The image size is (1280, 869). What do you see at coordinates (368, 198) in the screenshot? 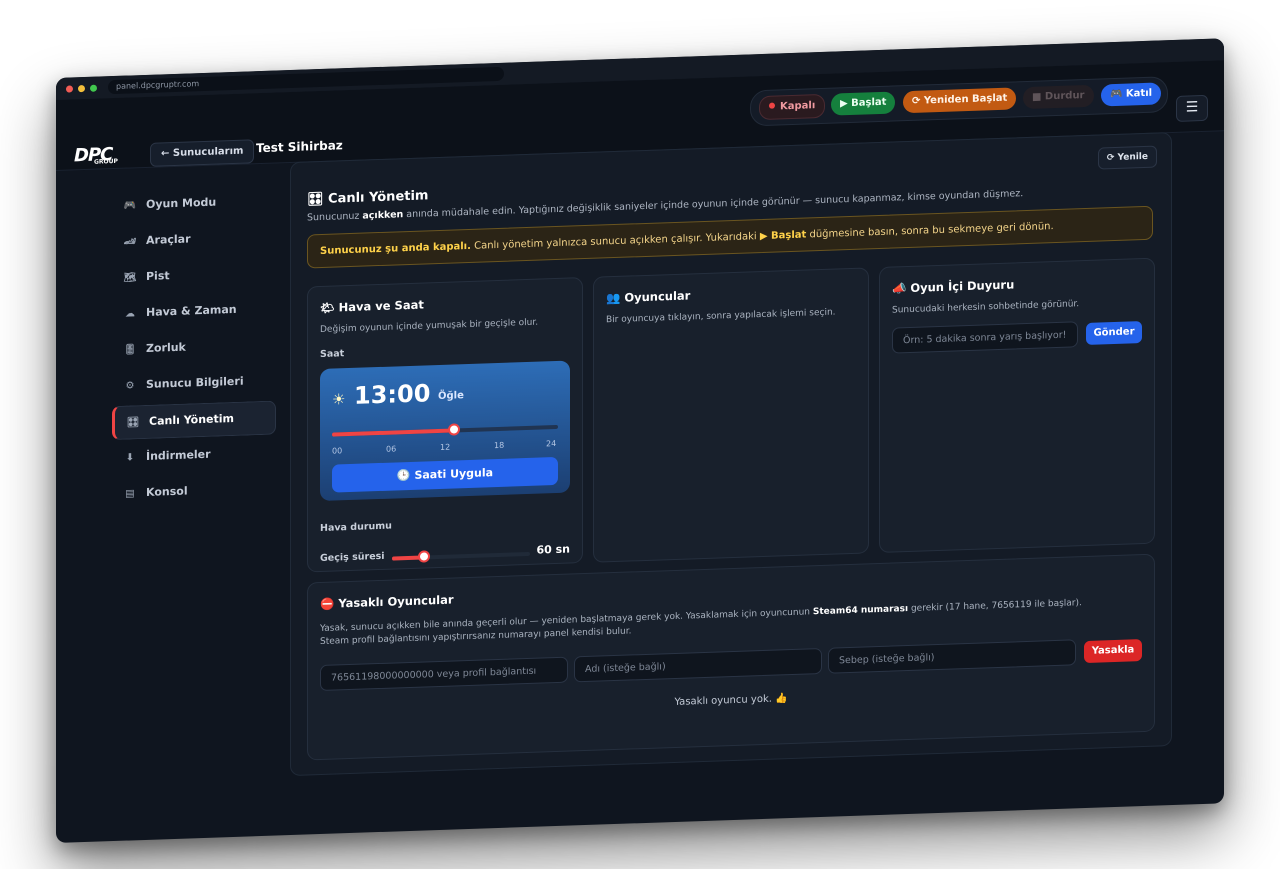
I see `page-title: 🎛 Canlı Yönetim` at bounding box center [368, 198].